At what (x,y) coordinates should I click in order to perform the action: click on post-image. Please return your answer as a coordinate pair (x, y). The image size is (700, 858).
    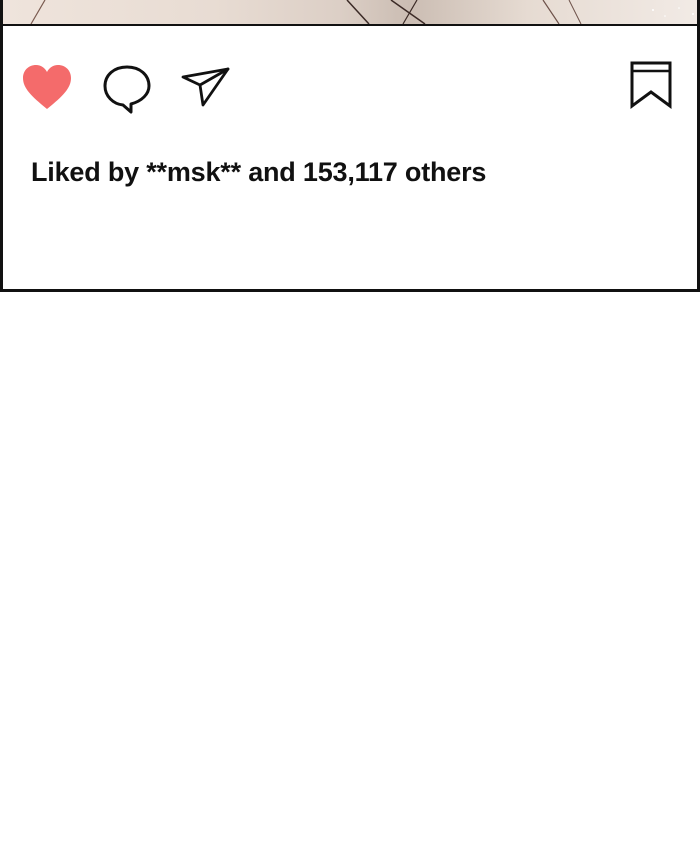
    Looking at the image, I should click on (350, 13).